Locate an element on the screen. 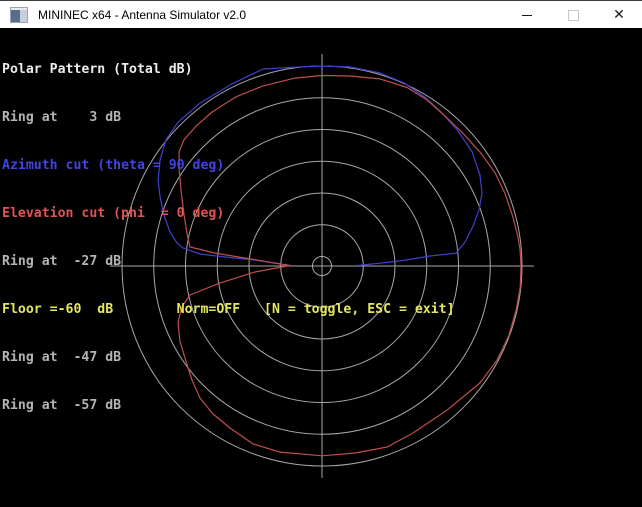 This screenshot has height=507, width=642. title-bar: MININEC x64 - Antenna Simulator v2.0 ✕ is located at coordinates (321, 14).